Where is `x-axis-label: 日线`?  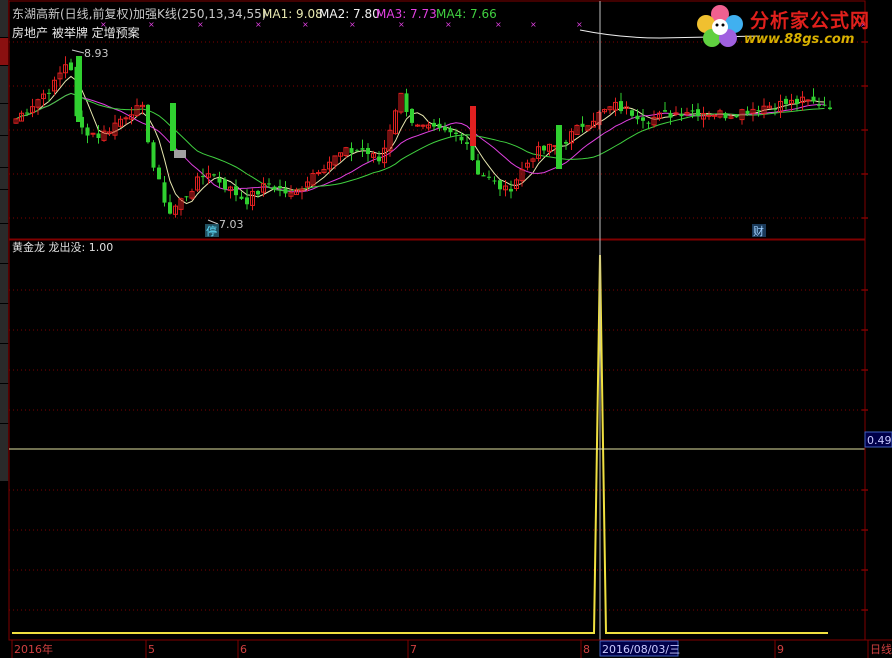 x-axis-label: 日线 is located at coordinates (881, 649).